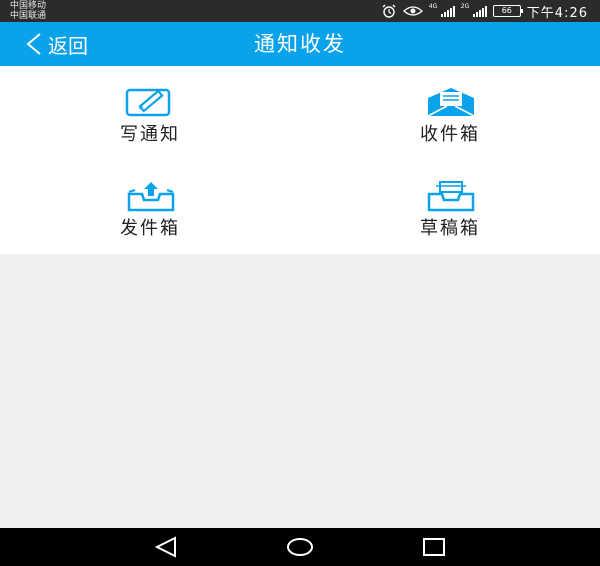 The height and width of the screenshot is (566, 600). What do you see at coordinates (465, 6) in the screenshot?
I see `signal-2-tag: 2G` at bounding box center [465, 6].